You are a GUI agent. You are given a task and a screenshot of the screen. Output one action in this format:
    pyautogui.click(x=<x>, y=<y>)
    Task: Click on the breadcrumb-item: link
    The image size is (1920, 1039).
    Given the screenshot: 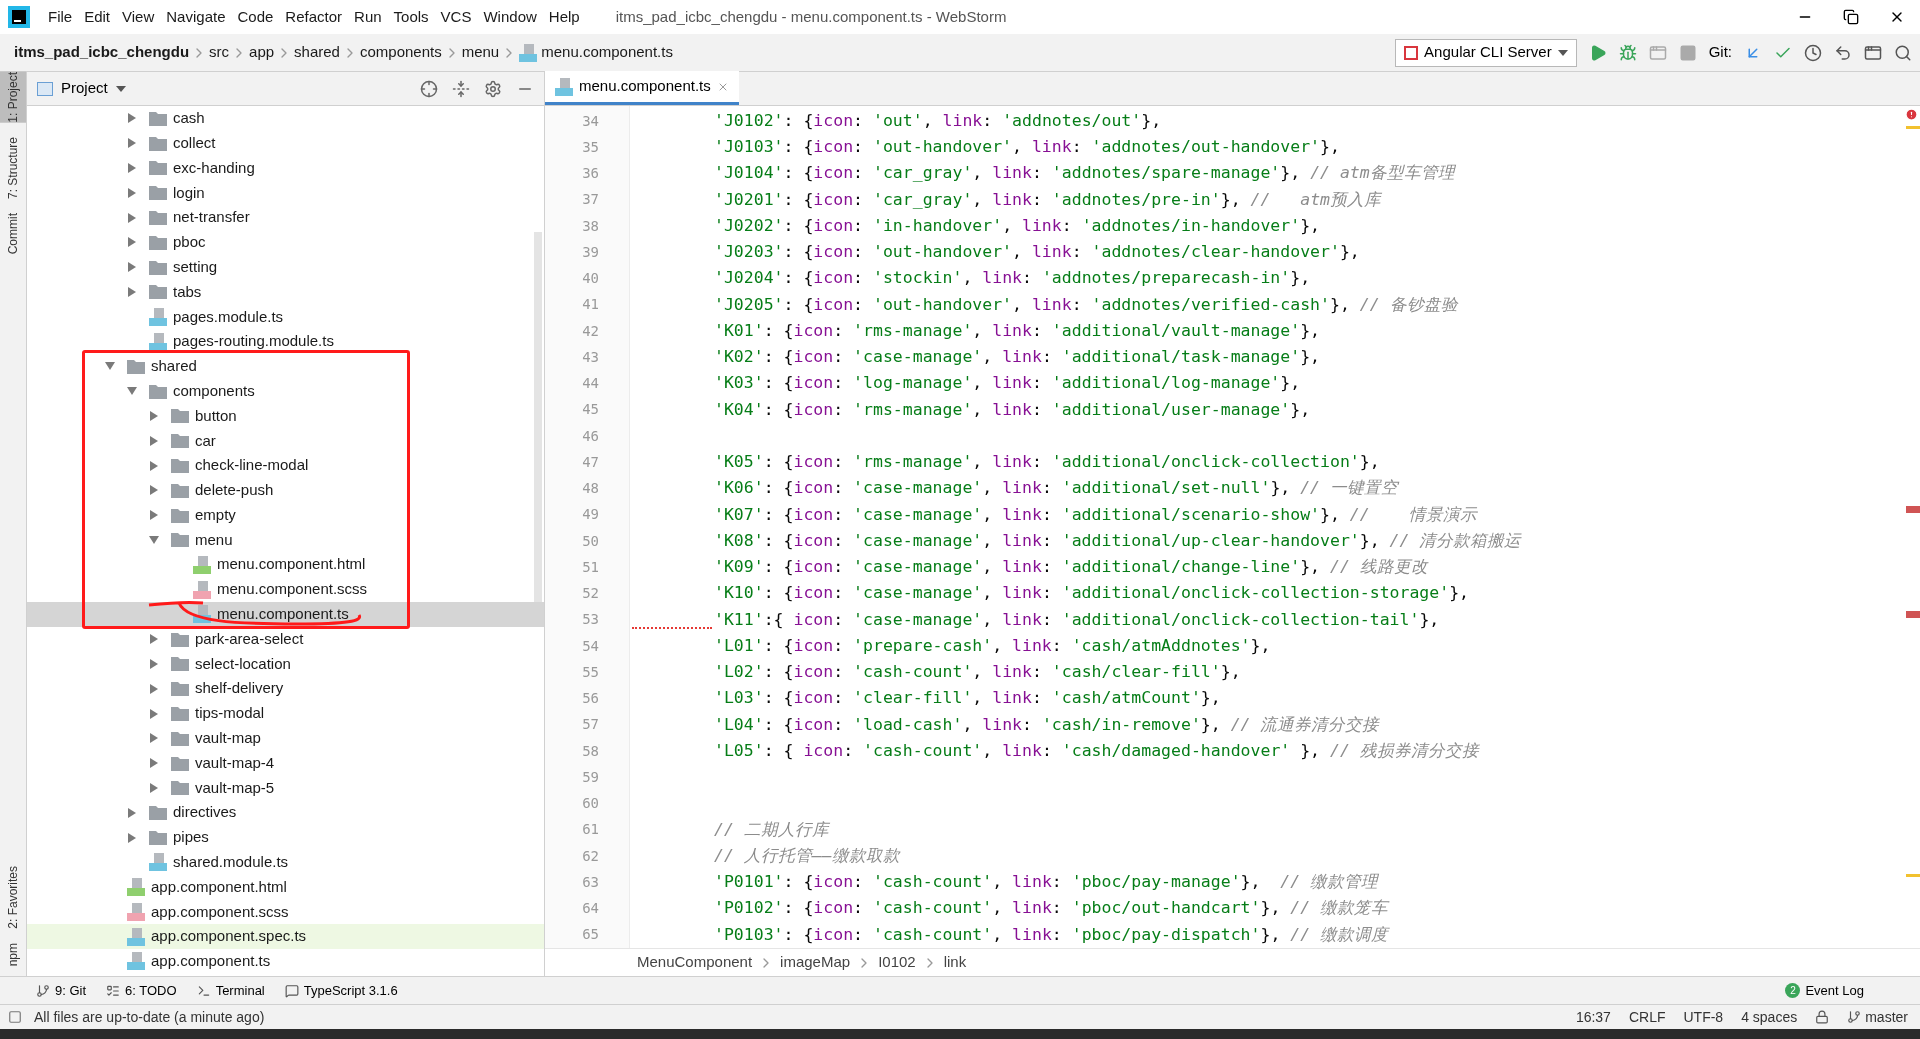 What is the action you would take?
    pyautogui.click(x=955, y=962)
    